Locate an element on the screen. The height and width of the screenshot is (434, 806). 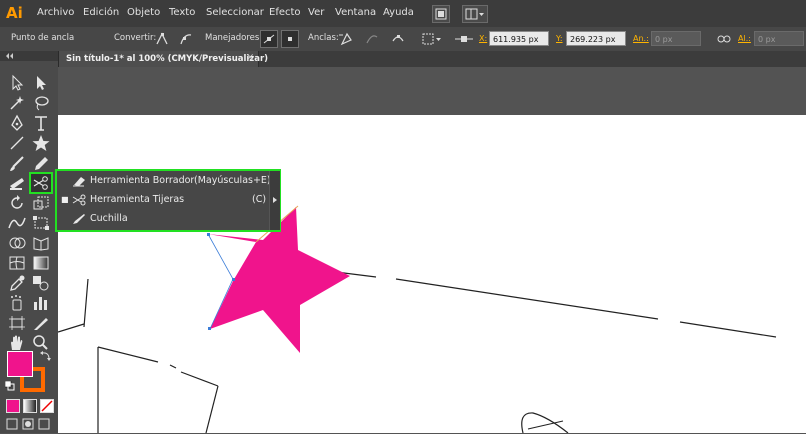
type-tool is located at coordinates (41, 123).